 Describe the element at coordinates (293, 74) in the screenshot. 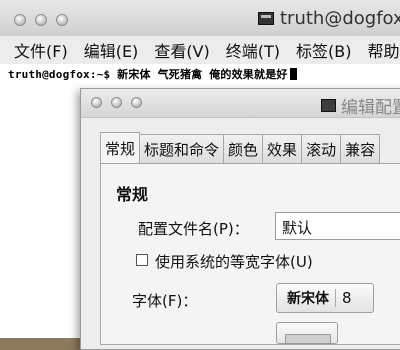

I see `text-cursor` at that location.